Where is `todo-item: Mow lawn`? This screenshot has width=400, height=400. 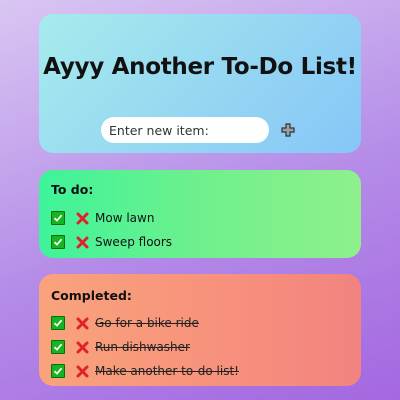
todo-item: Mow lawn is located at coordinates (111, 218).